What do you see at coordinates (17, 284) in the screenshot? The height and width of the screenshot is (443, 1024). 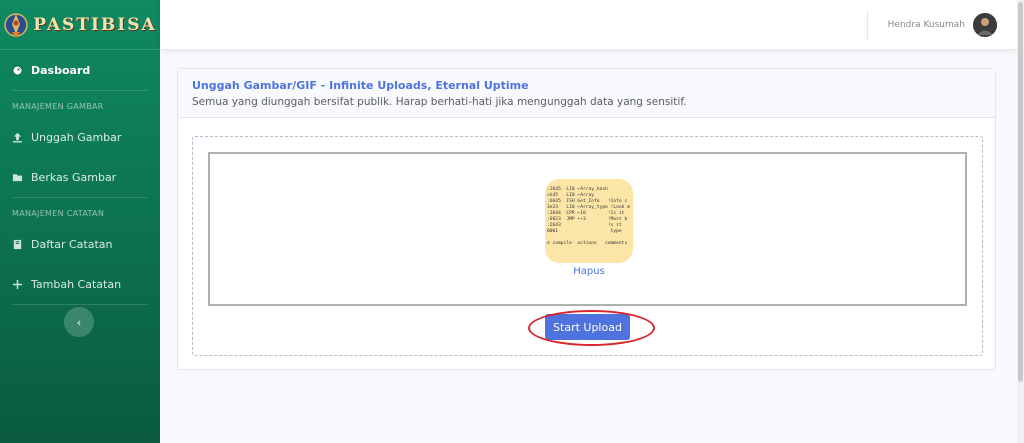 I see `plus-icon` at bounding box center [17, 284].